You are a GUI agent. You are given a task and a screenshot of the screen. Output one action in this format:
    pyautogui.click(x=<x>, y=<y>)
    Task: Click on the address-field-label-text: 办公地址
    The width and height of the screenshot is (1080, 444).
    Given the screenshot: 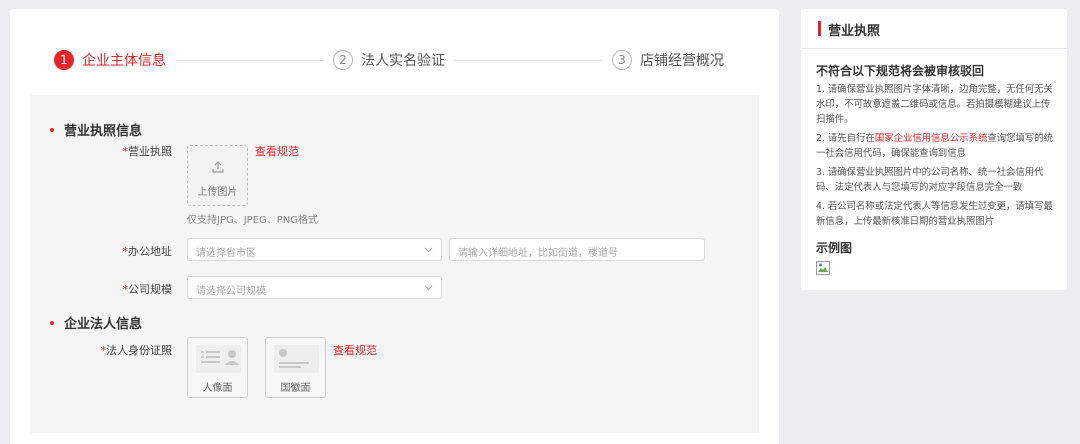 What is the action you would take?
    pyautogui.click(x=150, y=251)
    